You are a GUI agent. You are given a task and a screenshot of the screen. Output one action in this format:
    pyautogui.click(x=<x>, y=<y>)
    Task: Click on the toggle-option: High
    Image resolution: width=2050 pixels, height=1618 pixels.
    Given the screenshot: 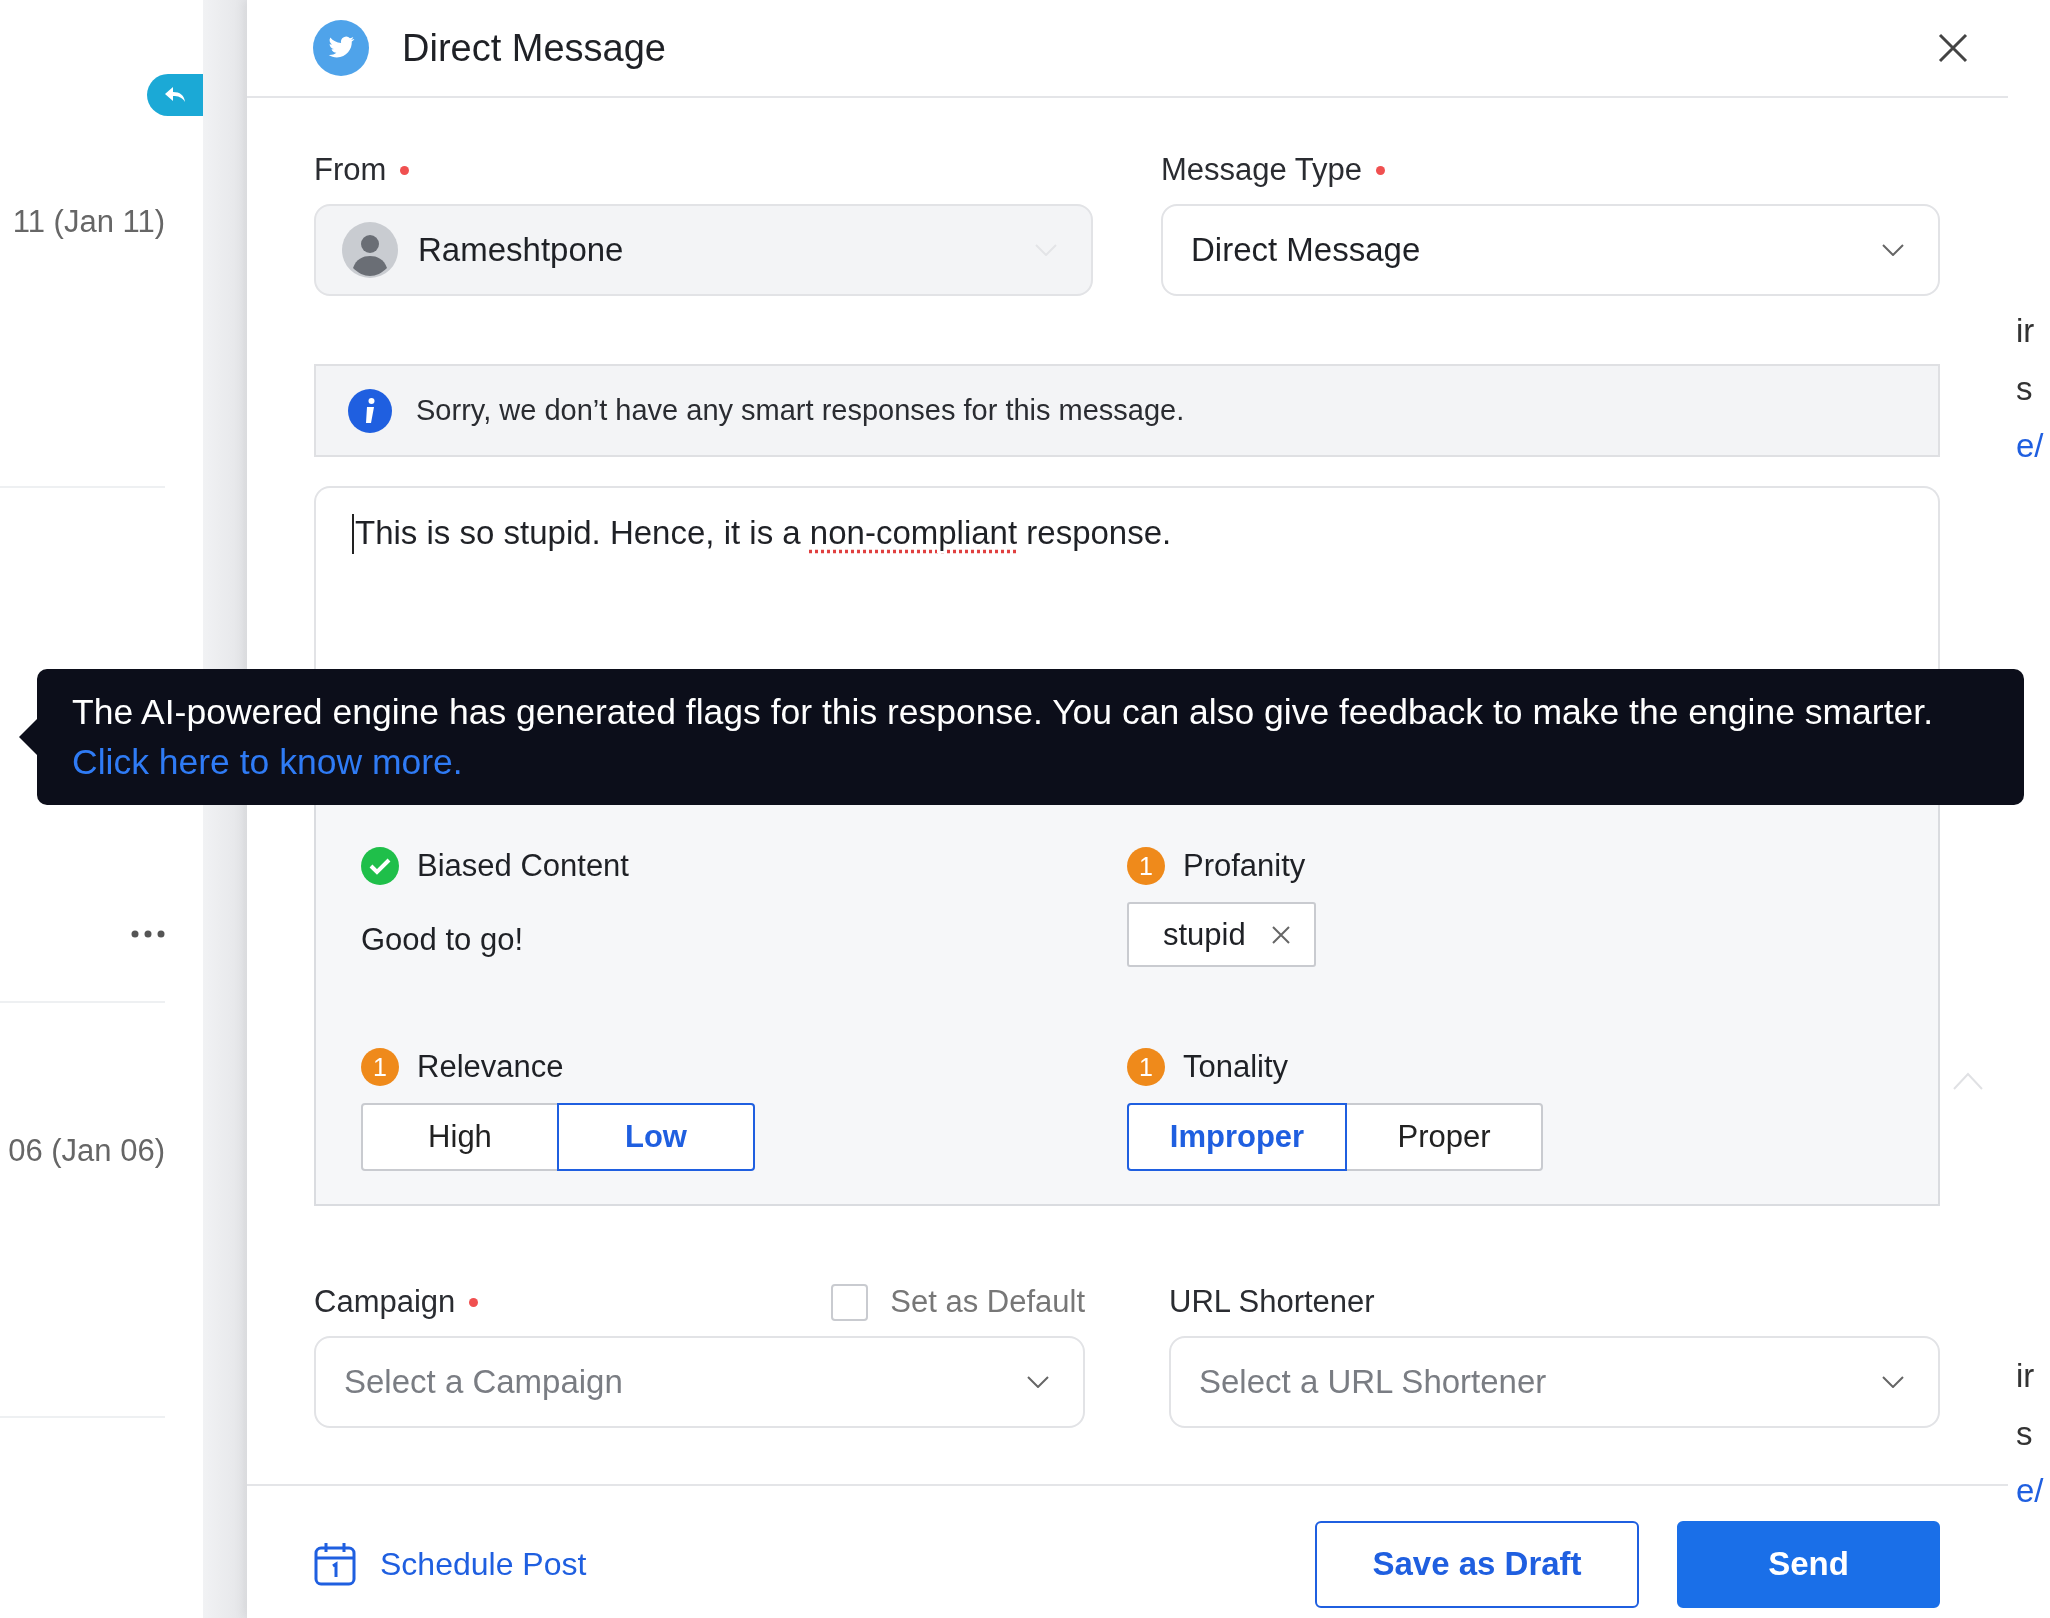 What is the action you would take?
    pyautogui.click(x=460, y=1137)
    